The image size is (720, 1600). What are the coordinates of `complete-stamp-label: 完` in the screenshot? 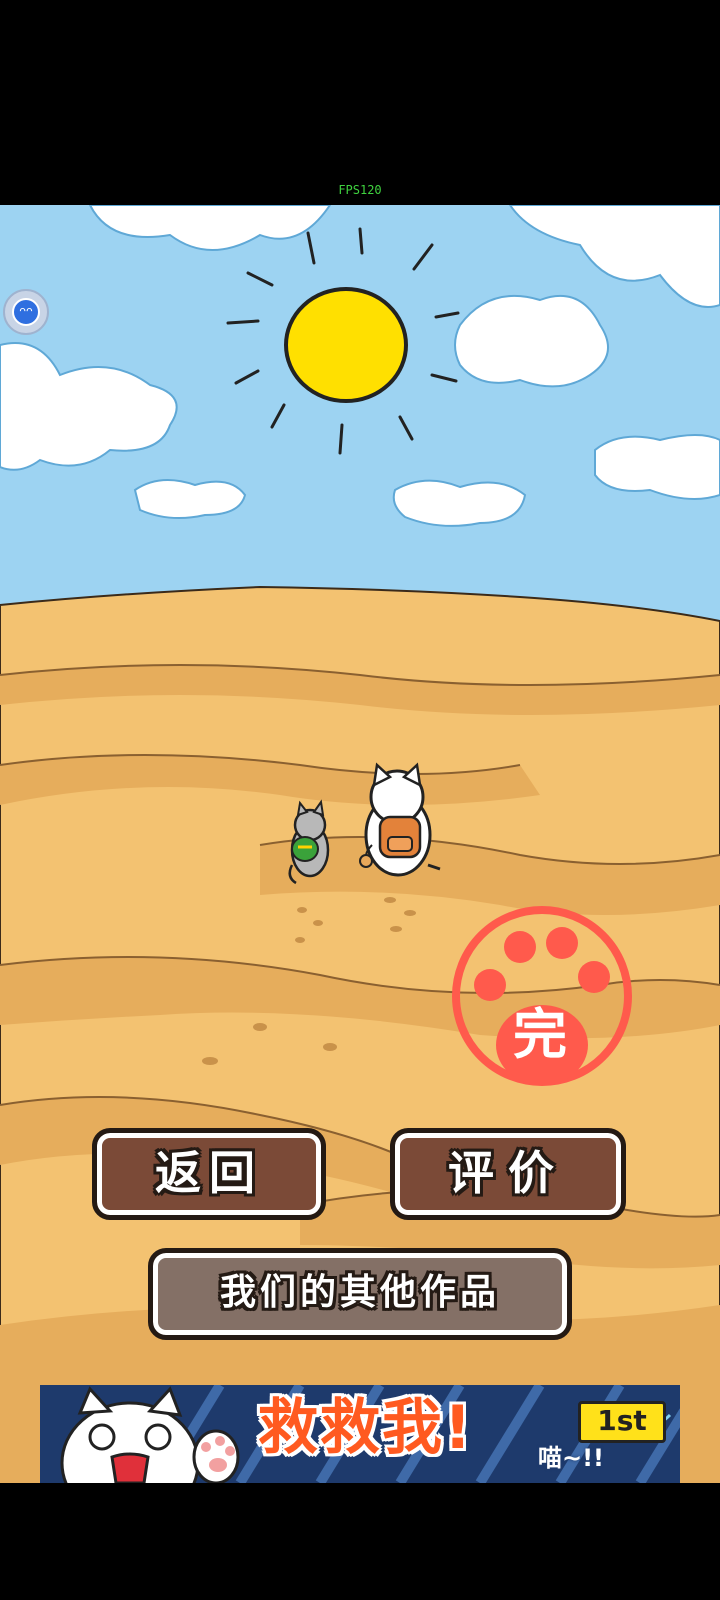 It's located at (540, 1034).